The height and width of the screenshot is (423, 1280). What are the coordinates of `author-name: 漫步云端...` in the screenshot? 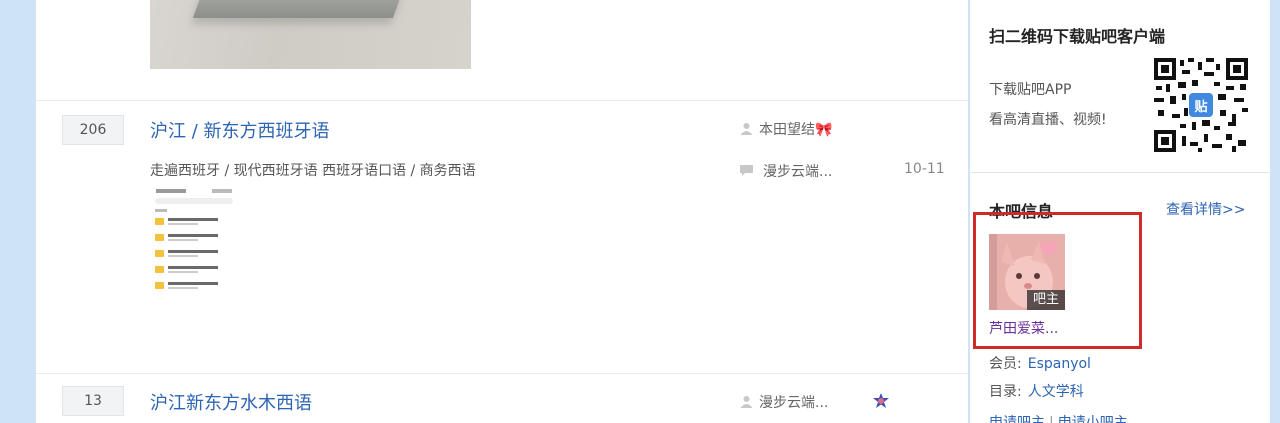 It's located at (793, 403).